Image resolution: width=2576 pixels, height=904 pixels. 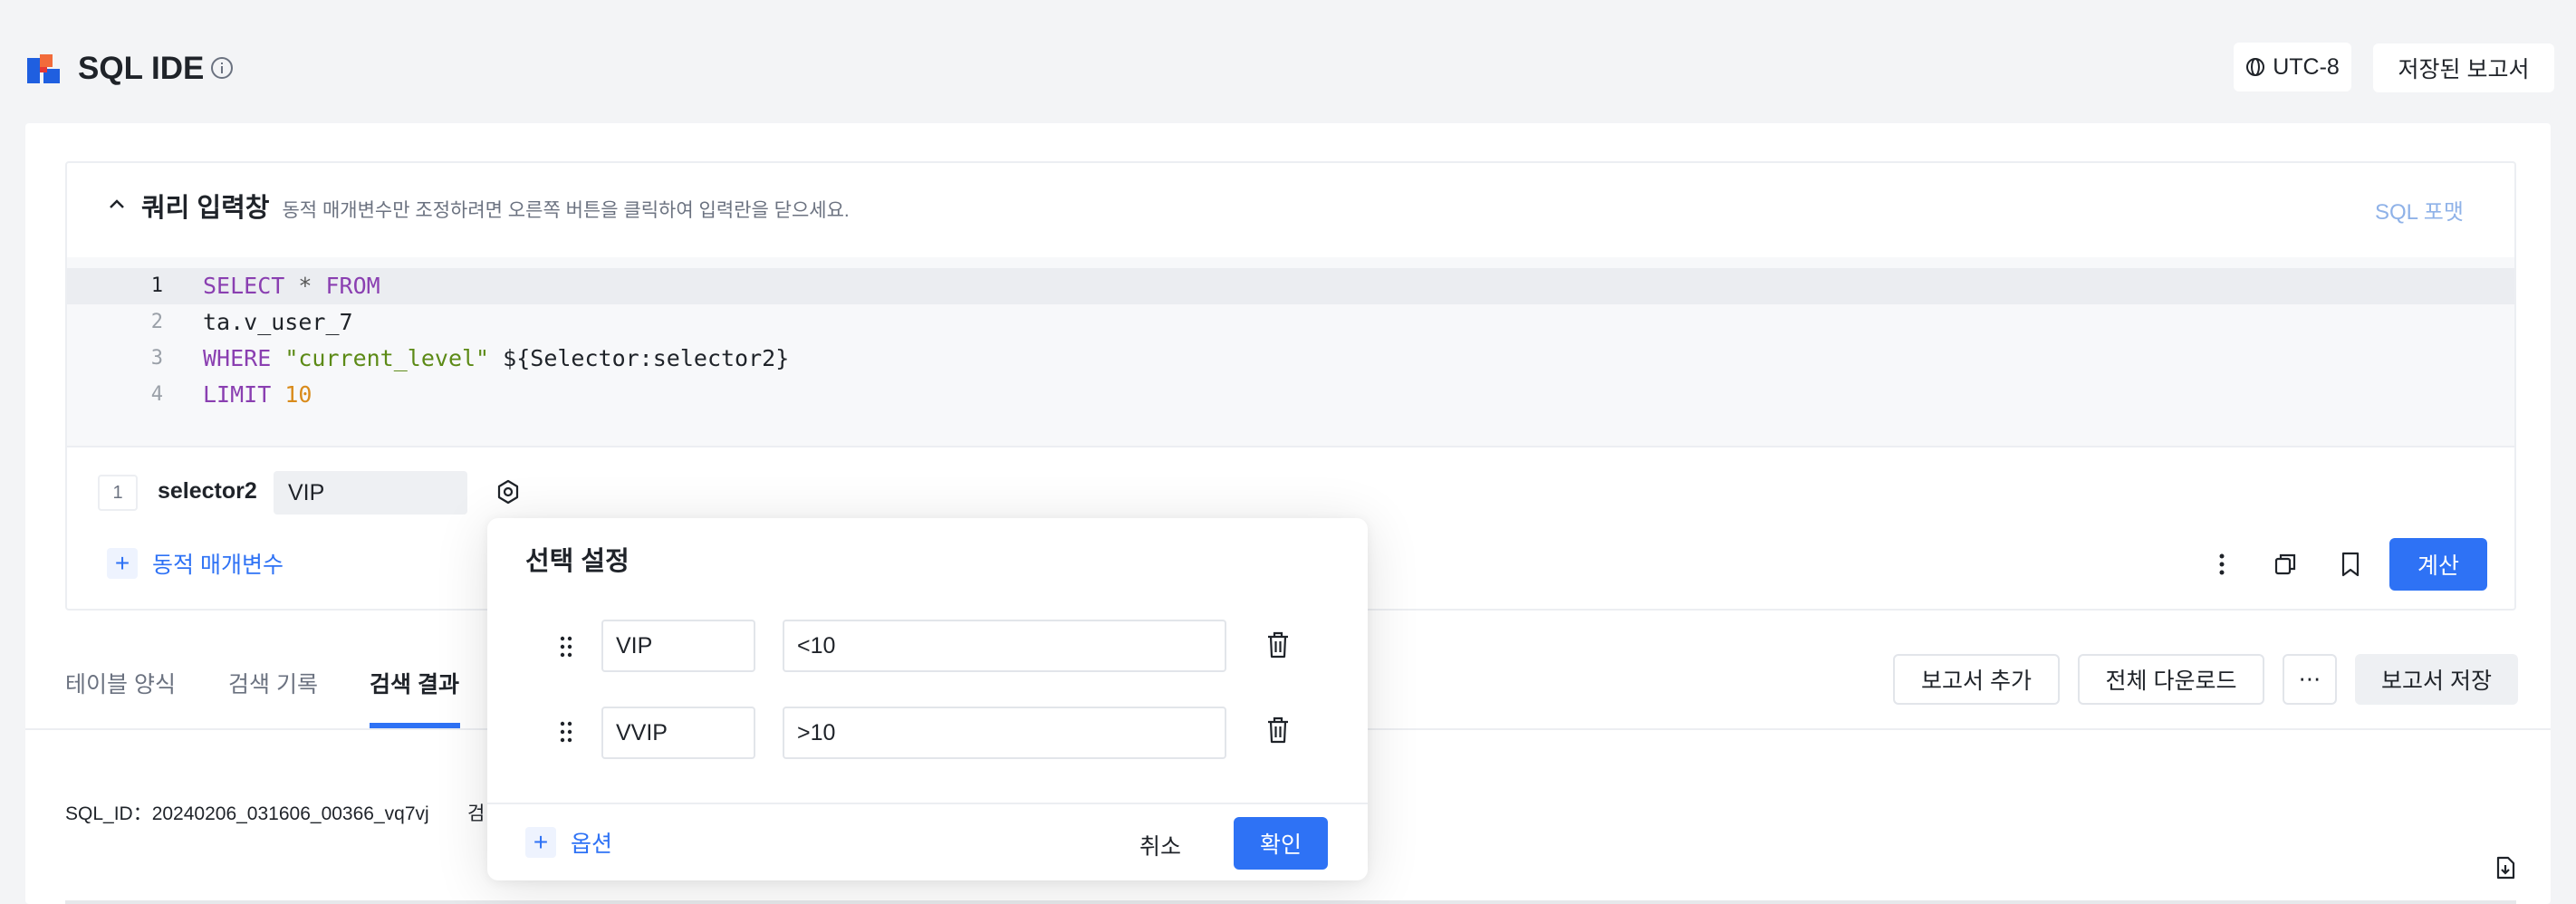 What do you see at coordinates (1281, 844) in the screenshot?
I see `confirm-button: 확인` at bounding box center [1281, 844].